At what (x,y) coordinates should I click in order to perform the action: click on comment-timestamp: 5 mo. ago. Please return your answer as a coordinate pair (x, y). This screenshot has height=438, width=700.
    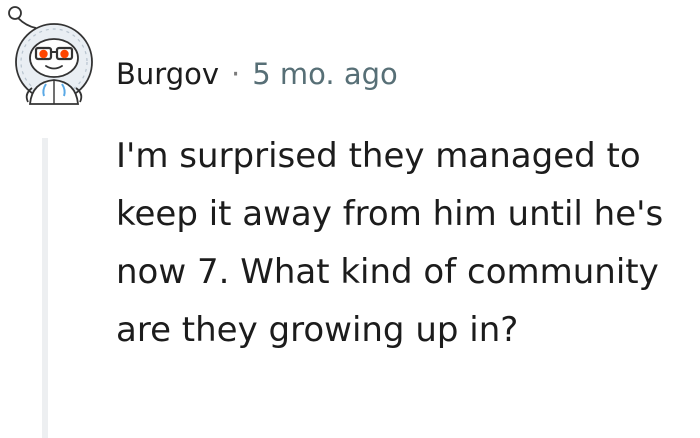
    Looking at the image, I should click on (325, 74).